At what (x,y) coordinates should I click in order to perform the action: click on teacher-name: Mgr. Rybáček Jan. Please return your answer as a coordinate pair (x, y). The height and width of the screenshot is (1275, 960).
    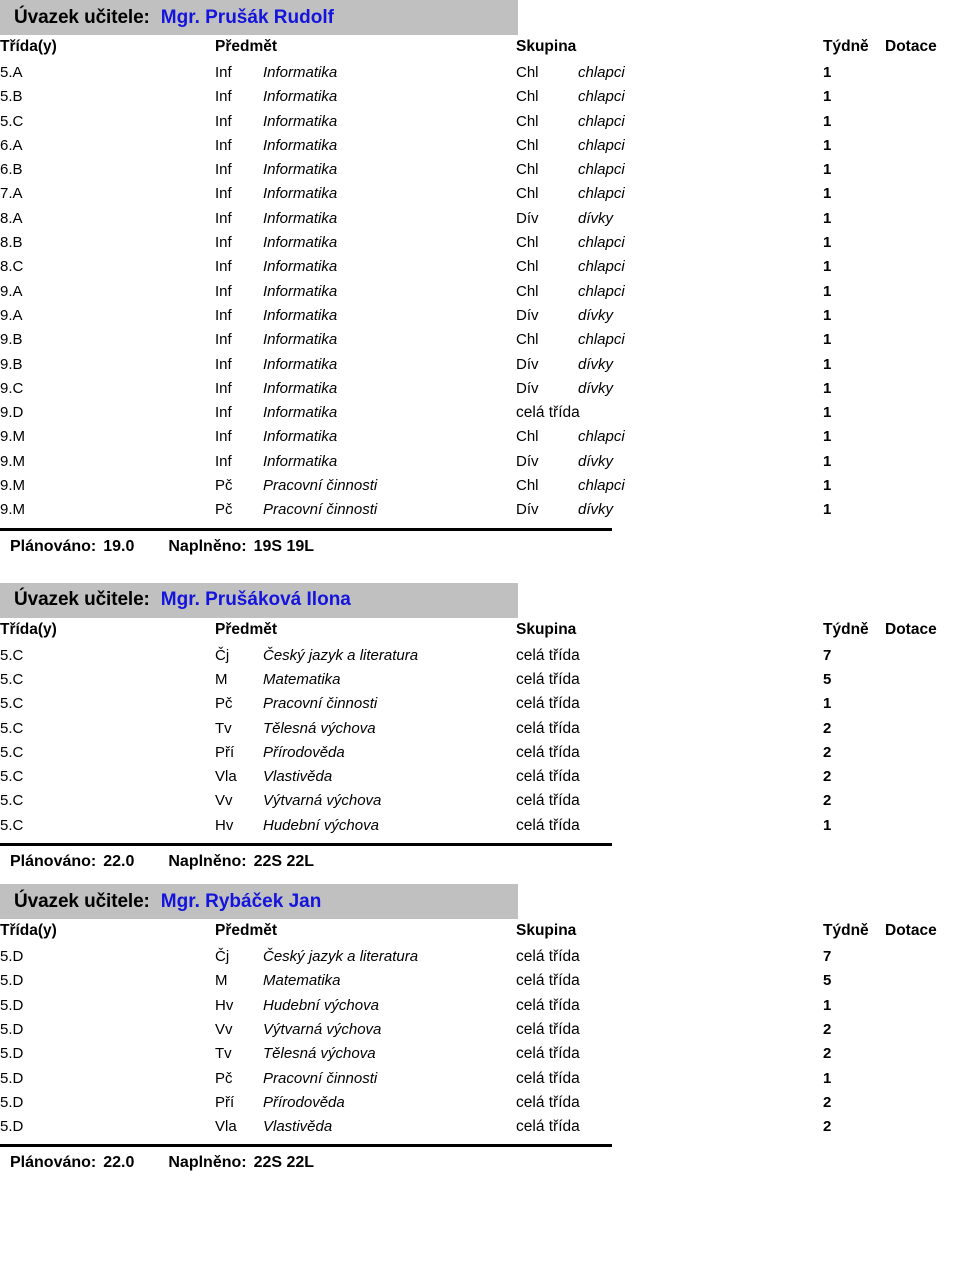
    Looking at the image, I should click on (241, 901).